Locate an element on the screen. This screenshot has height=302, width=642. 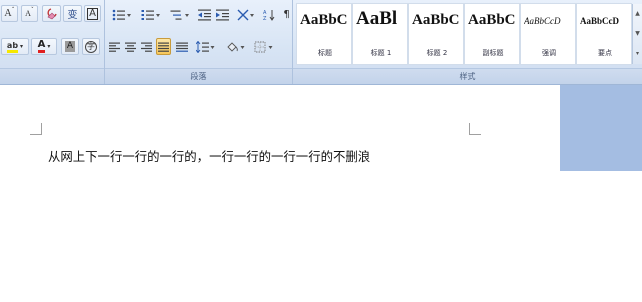
align-right-button is located at coordinates (146, 46).